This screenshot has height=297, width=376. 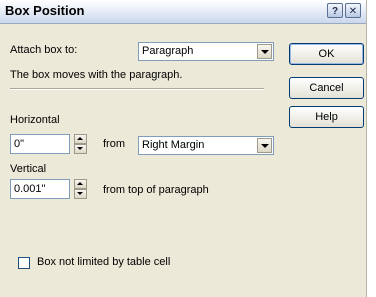 I want to click on close-icon: ✕, so click(x=353, y=11).